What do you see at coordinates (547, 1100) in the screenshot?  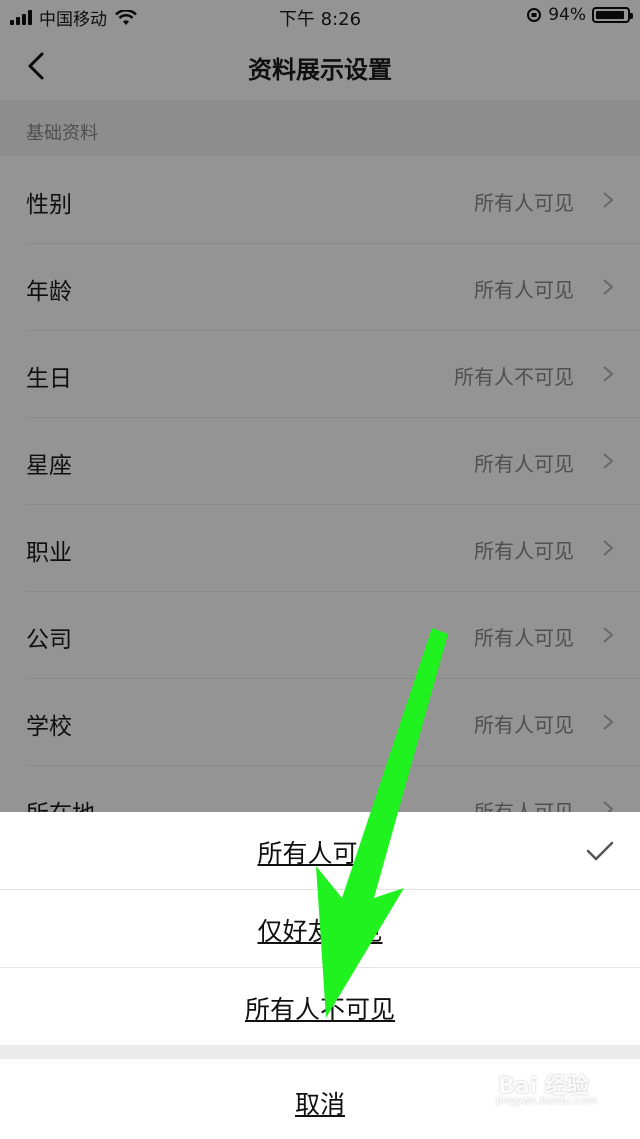 I see `watermark-url: jingyan.baidu.com` at bounding box center [547, 1100].